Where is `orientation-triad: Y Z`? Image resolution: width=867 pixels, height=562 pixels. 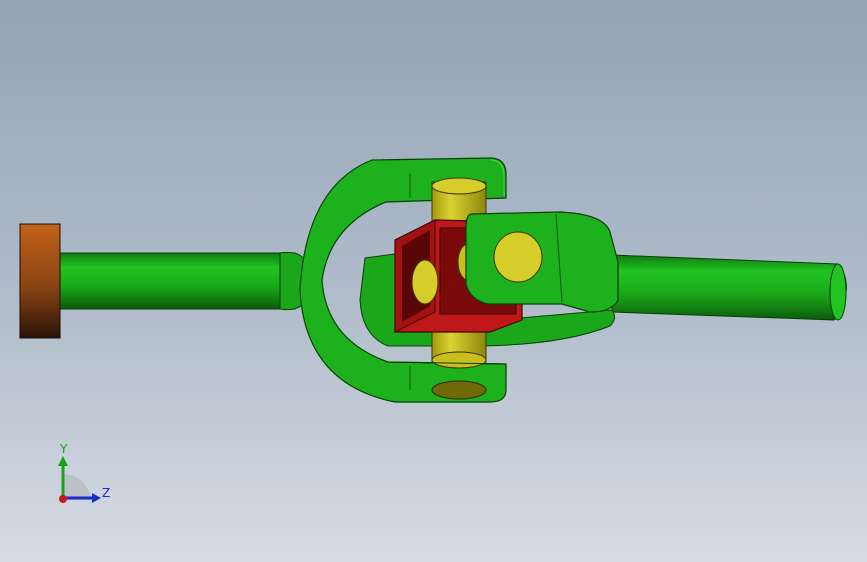
orientation-triad: Y Z is located at coordinates (84, 478).